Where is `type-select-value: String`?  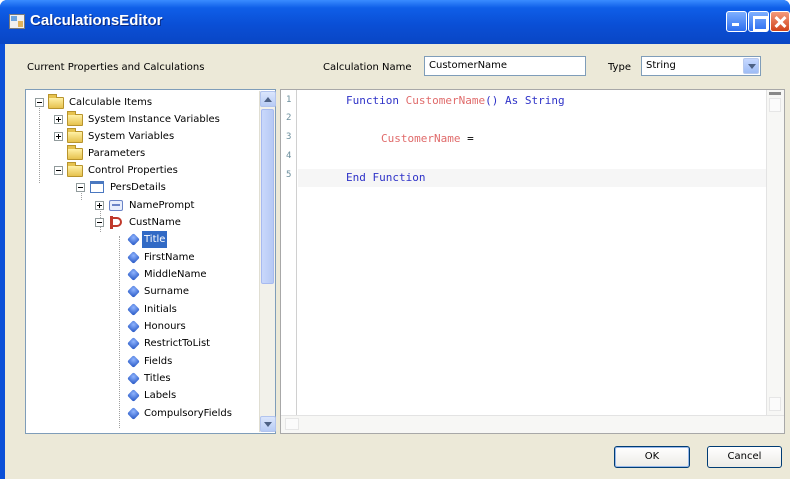 type-select-value: String is located at coordinates (661, 65).